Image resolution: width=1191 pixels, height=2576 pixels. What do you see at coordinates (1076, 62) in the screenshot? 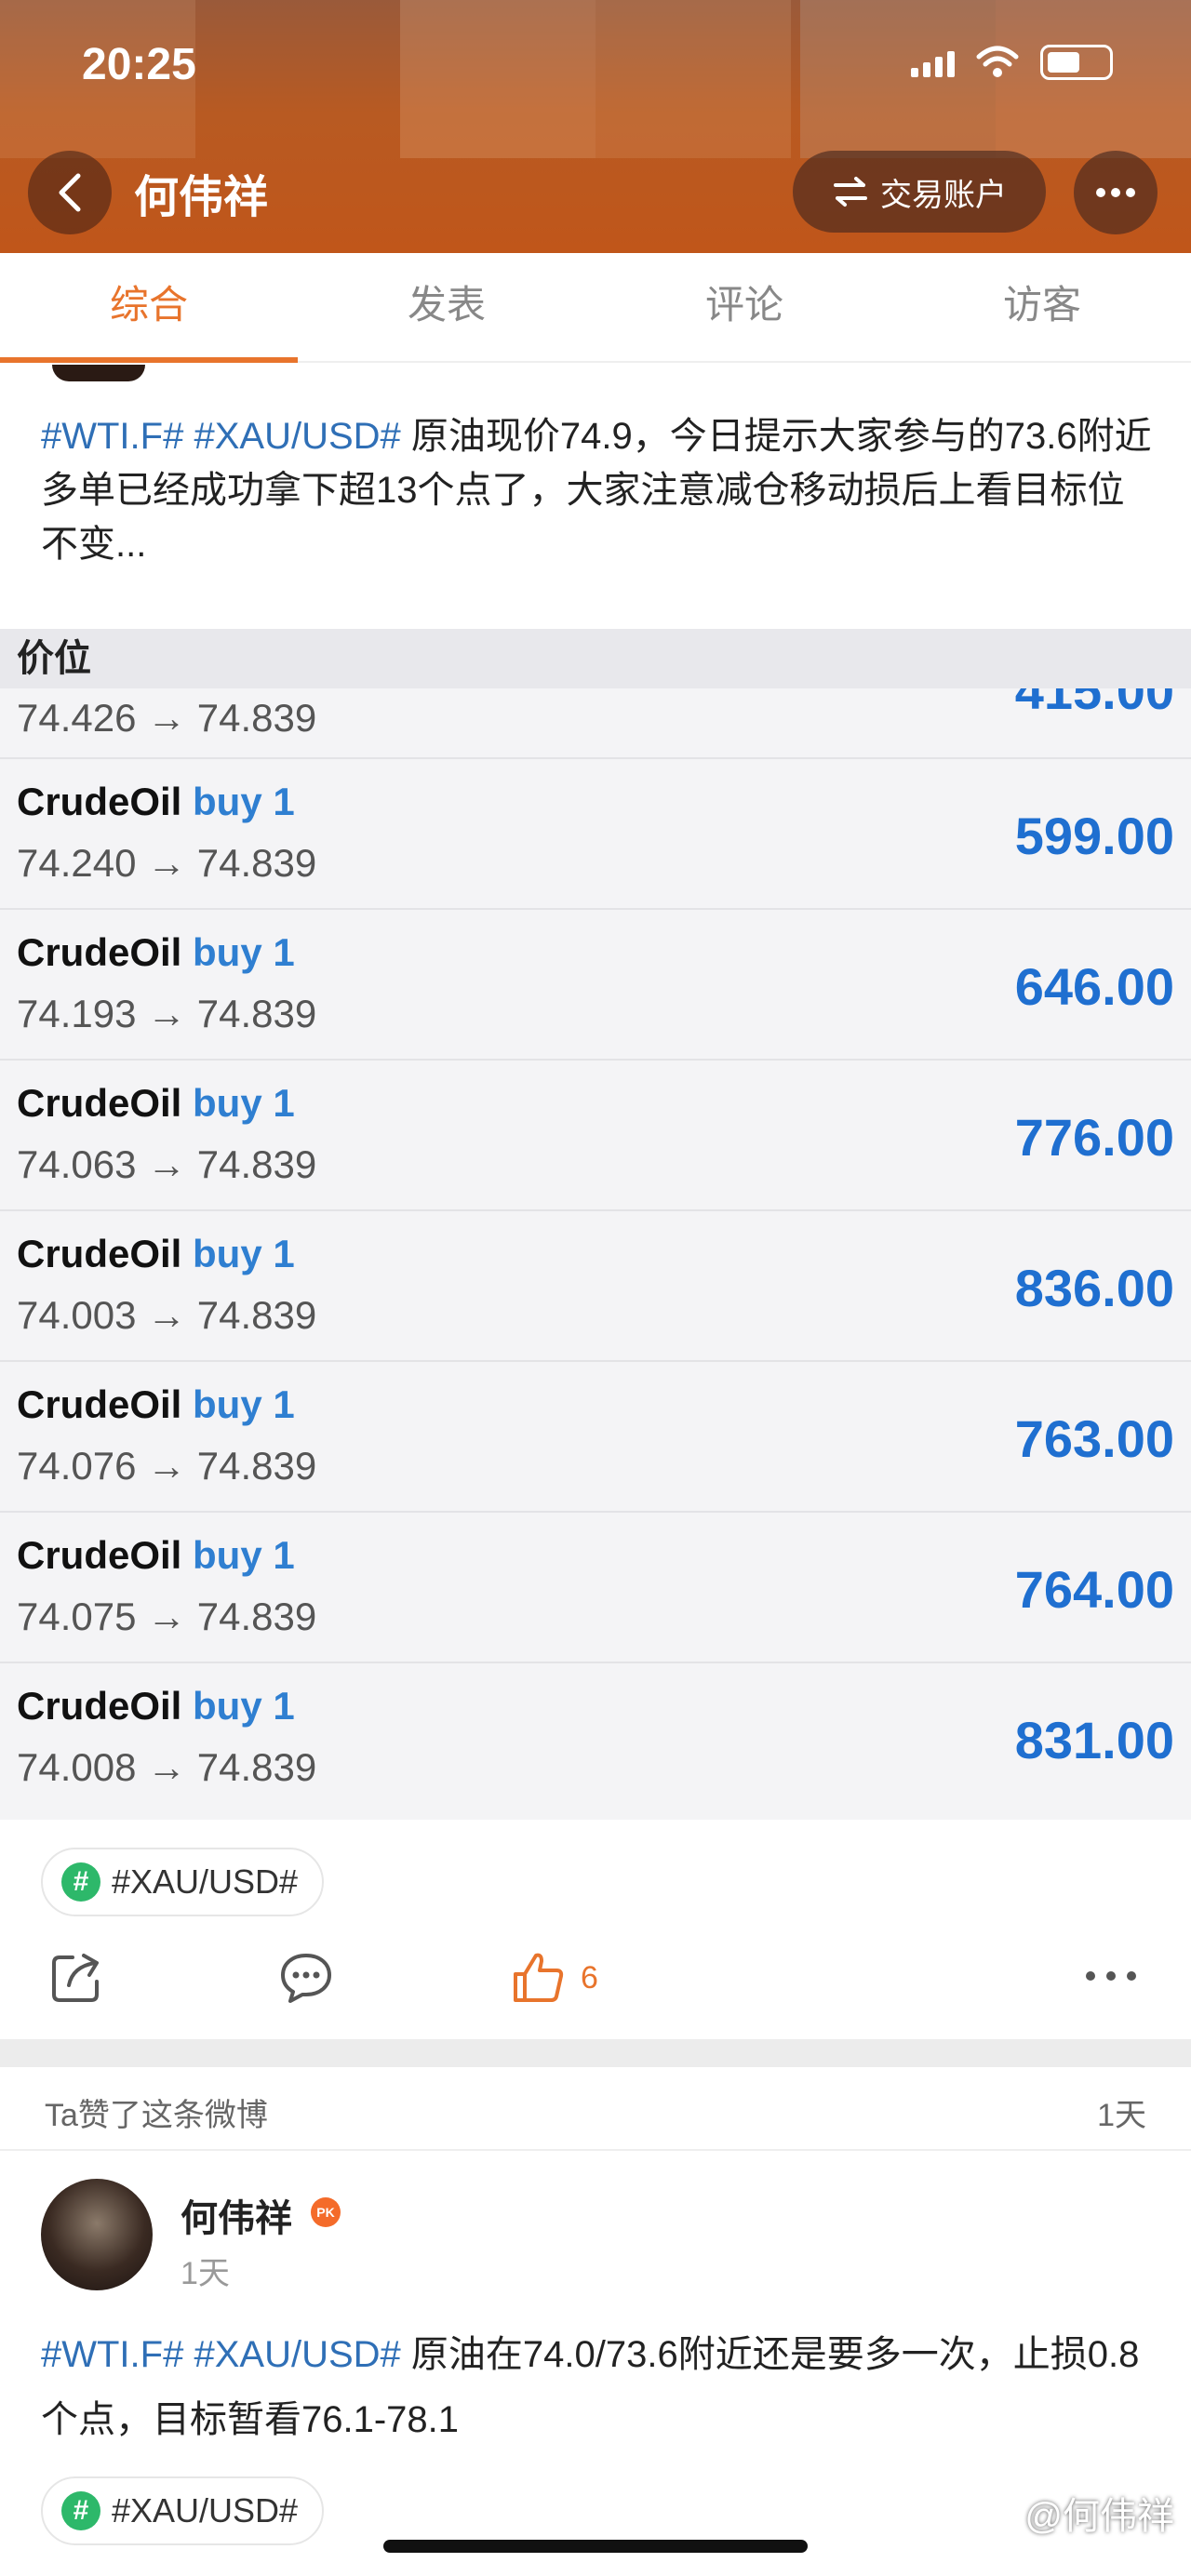
I see `battery-icon` at bounding box center [1076, 62].